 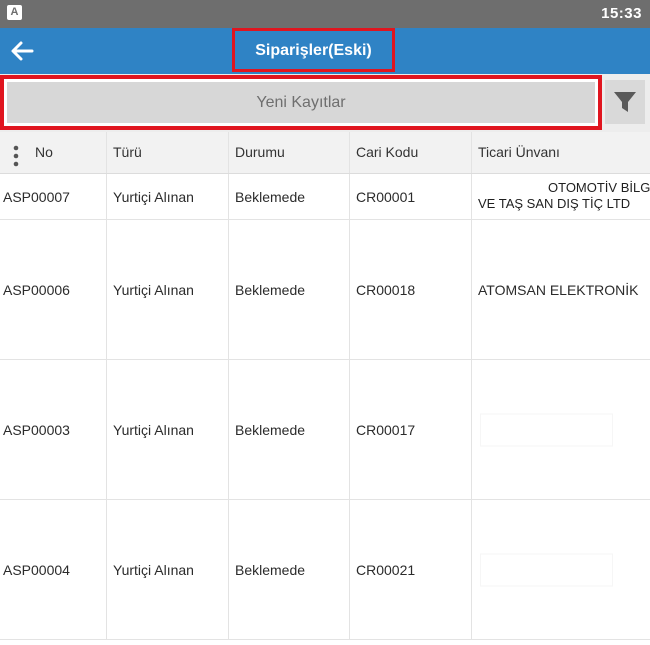 What do you see at coordinates (621, 13) in the screenshot?
I see `status-time: 15:33` at bounding box center [621, 13].